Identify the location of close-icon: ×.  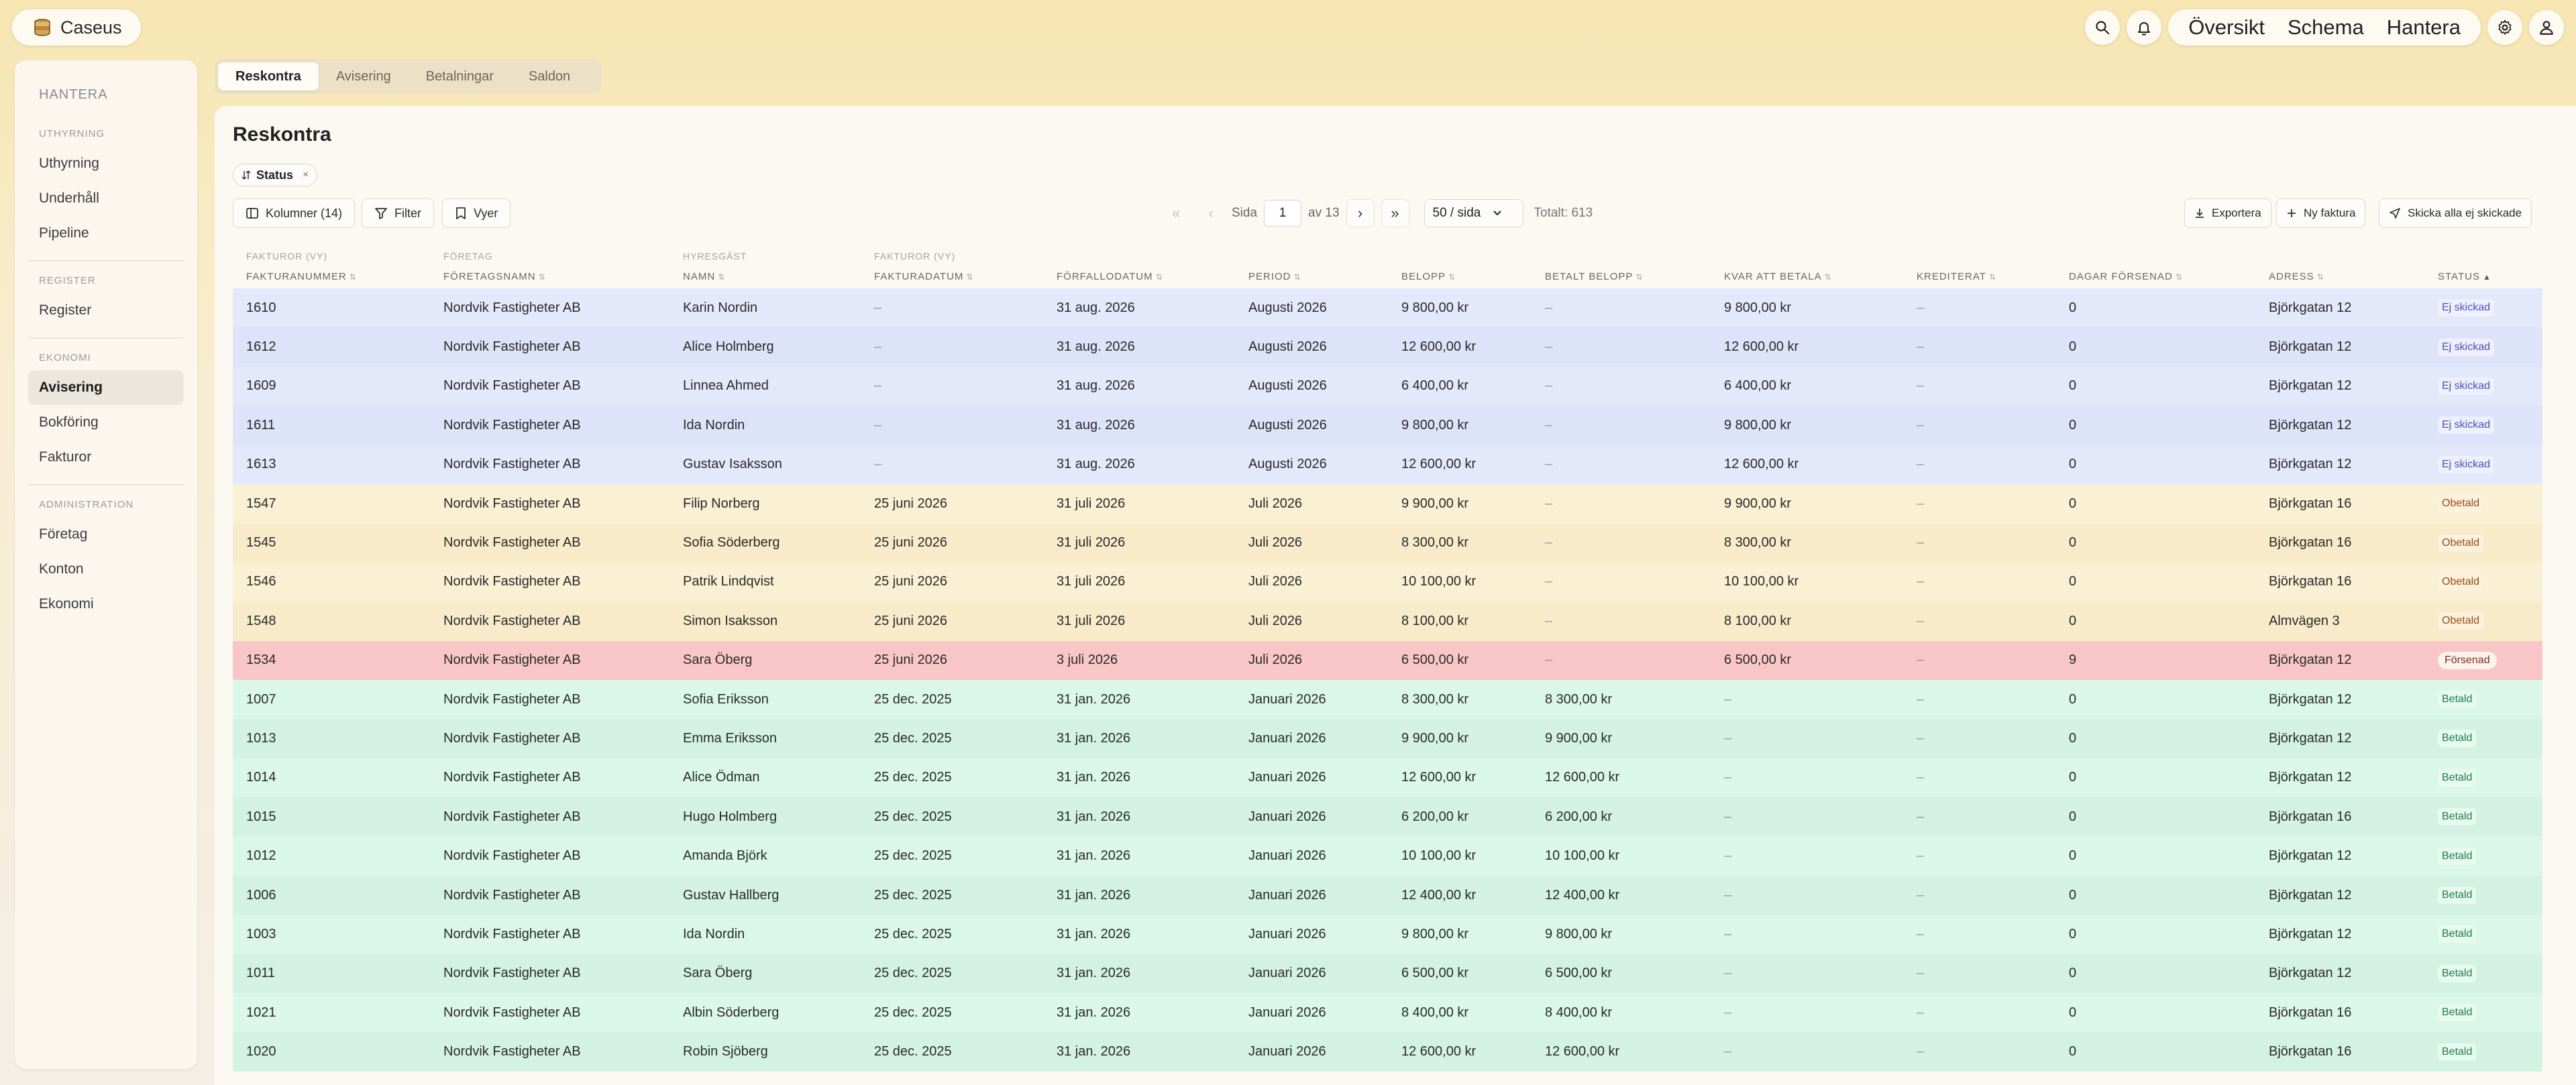
(306, 175).